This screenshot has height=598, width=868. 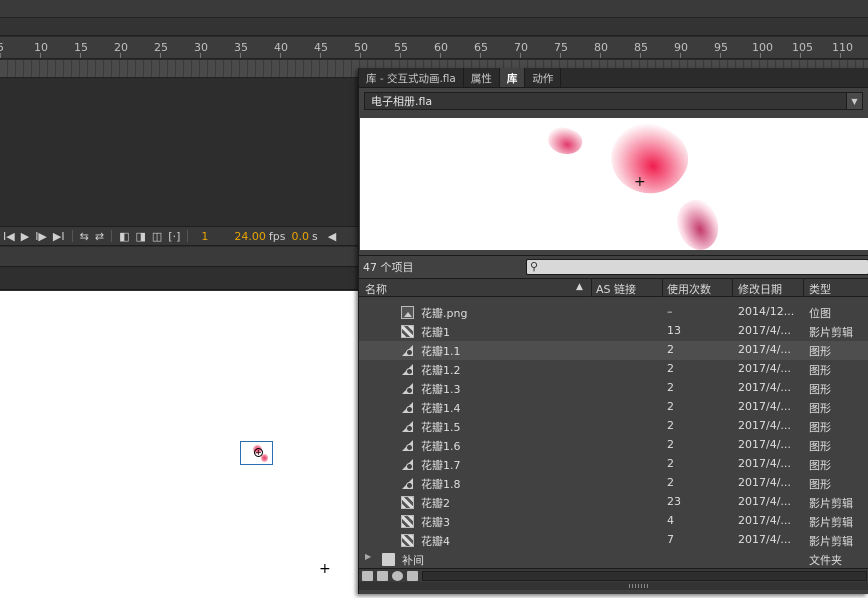 I want to click on scroll-left-icon: ◀, so click(x=332, y=236).